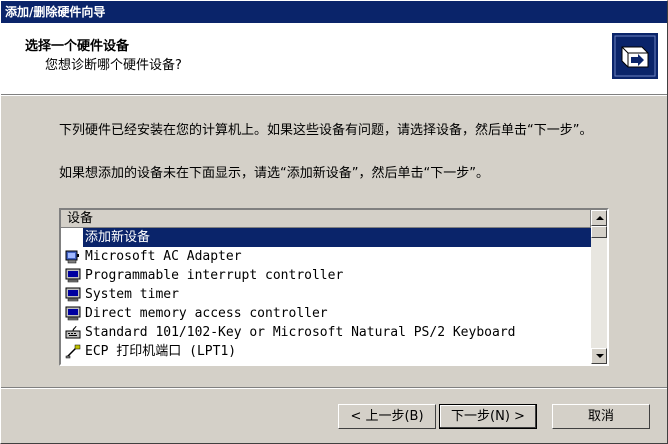 This screenshot has width=668, height=444. I want to click on arrow-down-icon, so click(600, 356).